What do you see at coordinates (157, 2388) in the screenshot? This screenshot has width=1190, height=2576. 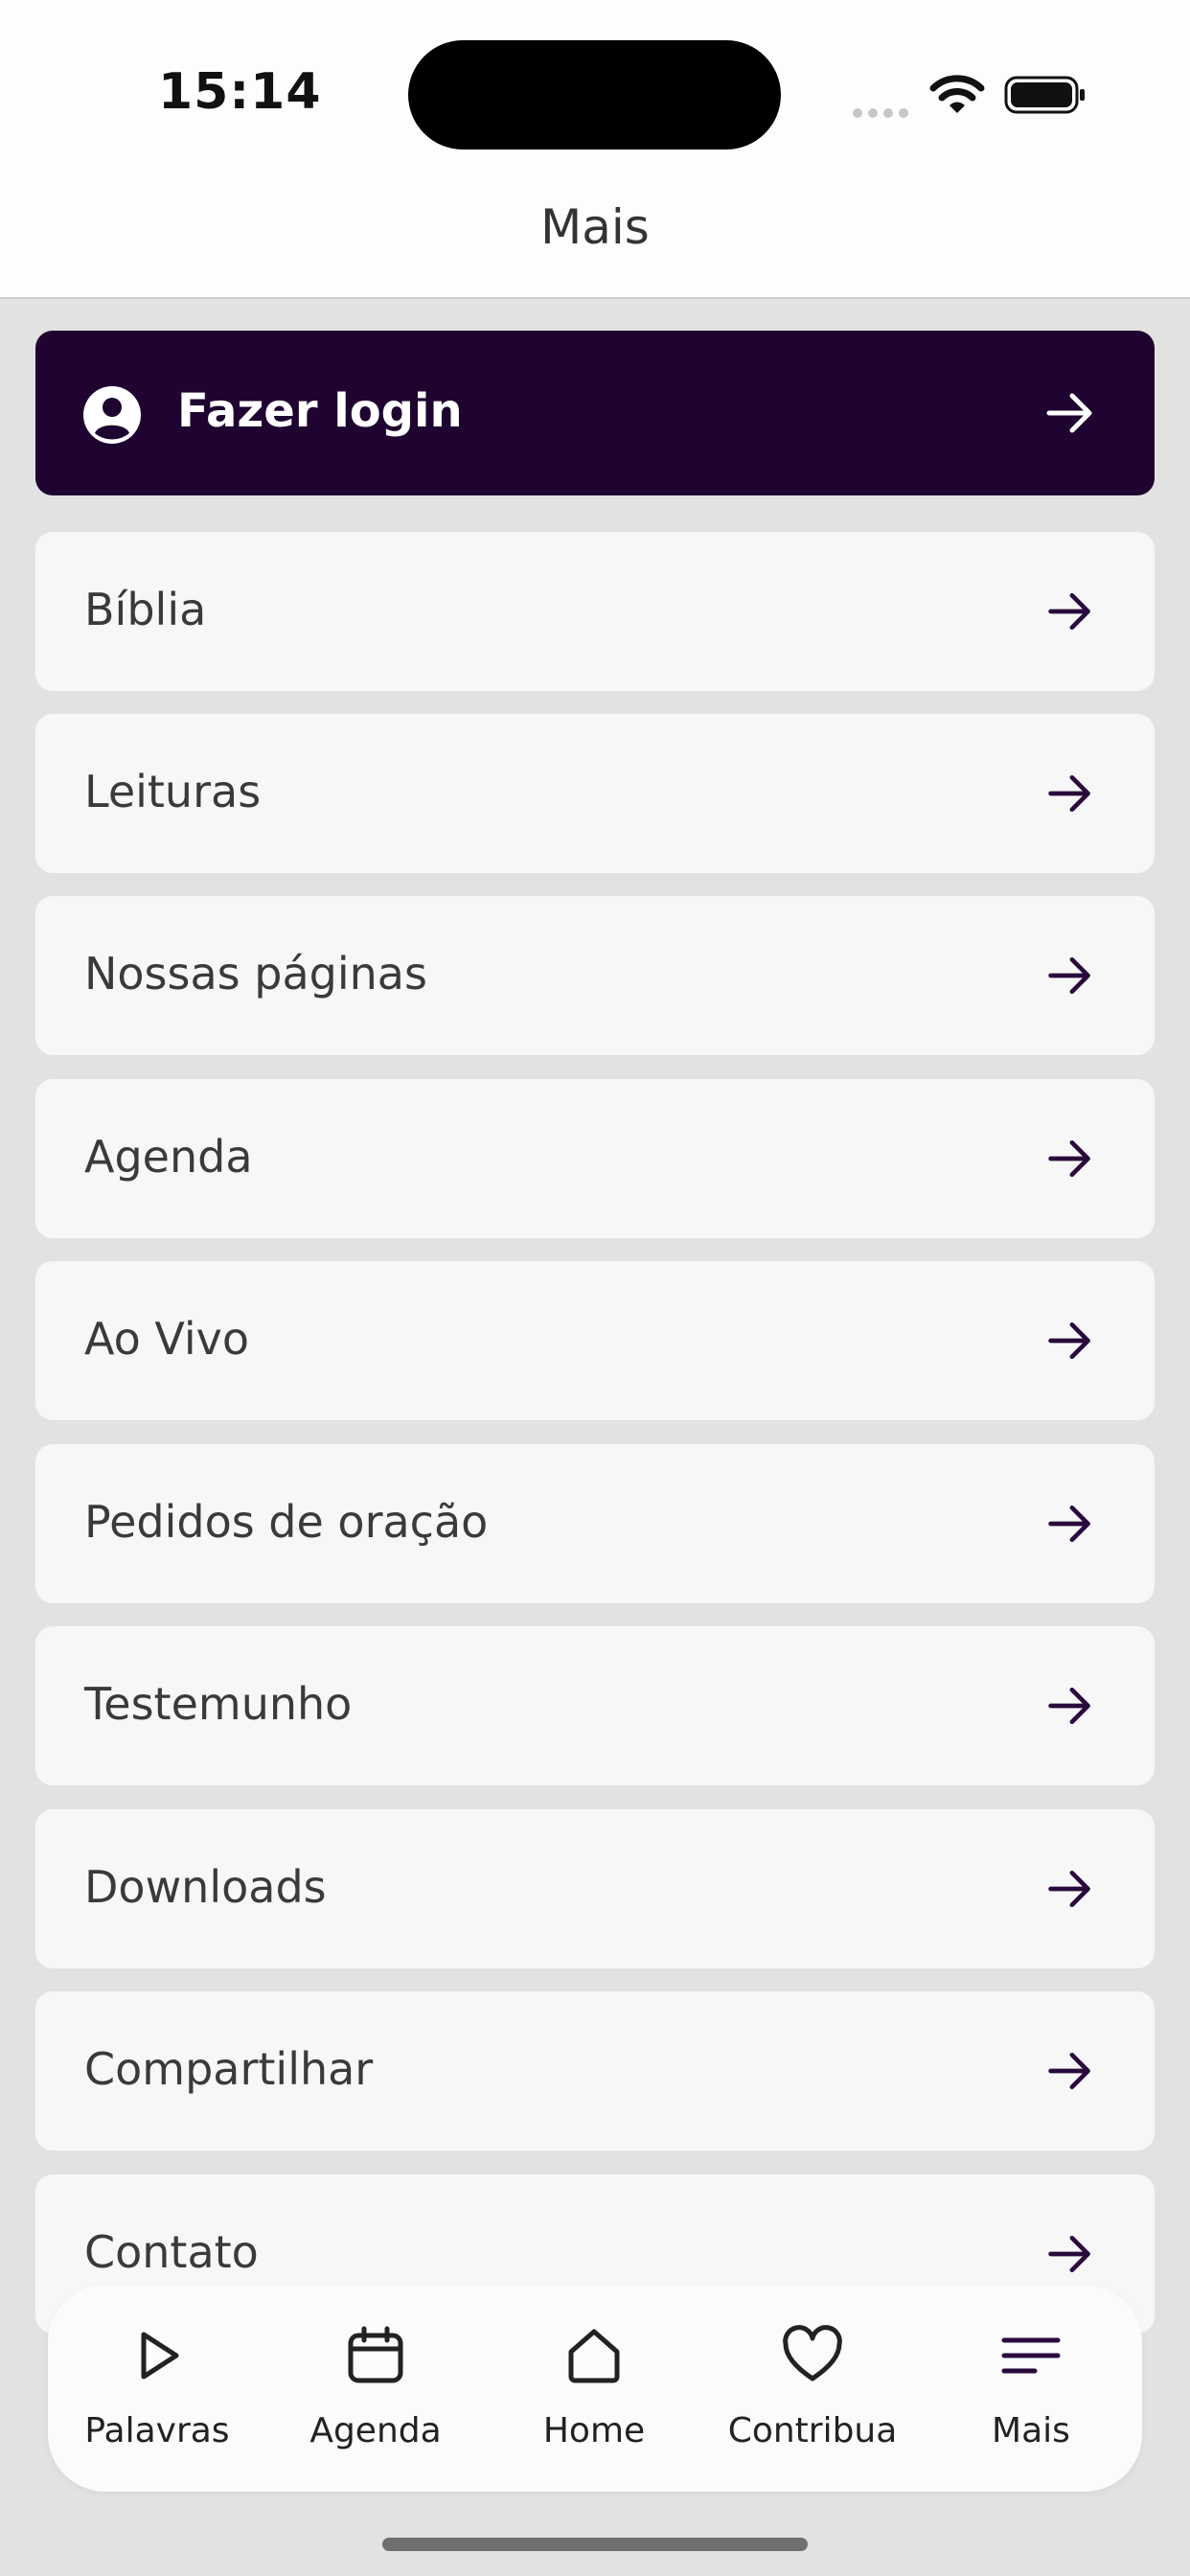 I see `tab-palavras: Palavras` at bounding box center [157, 2388].